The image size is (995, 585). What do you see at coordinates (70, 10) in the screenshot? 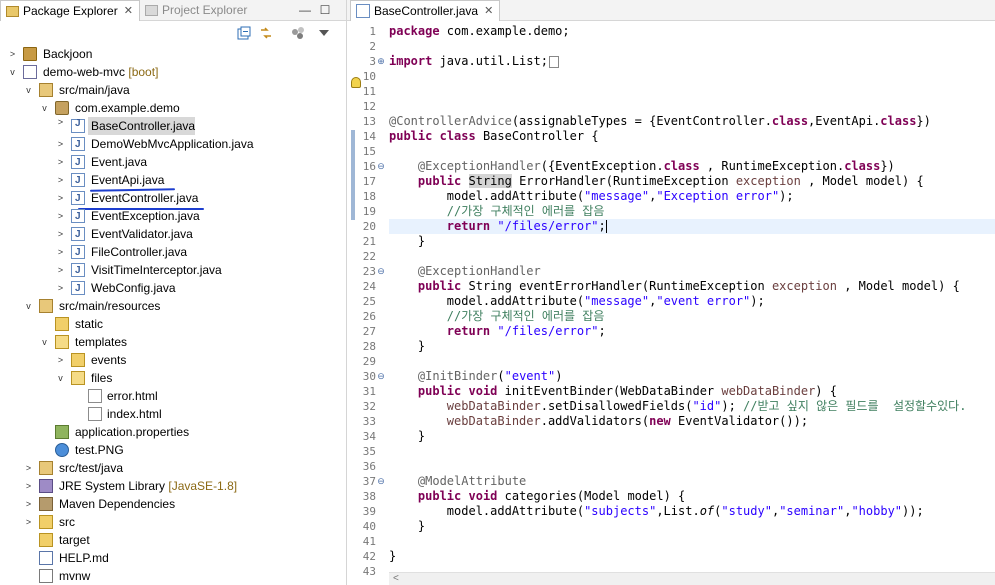
I see `tab-package-explorer: Package Explorer ✕` at bounding box center [70, 10].